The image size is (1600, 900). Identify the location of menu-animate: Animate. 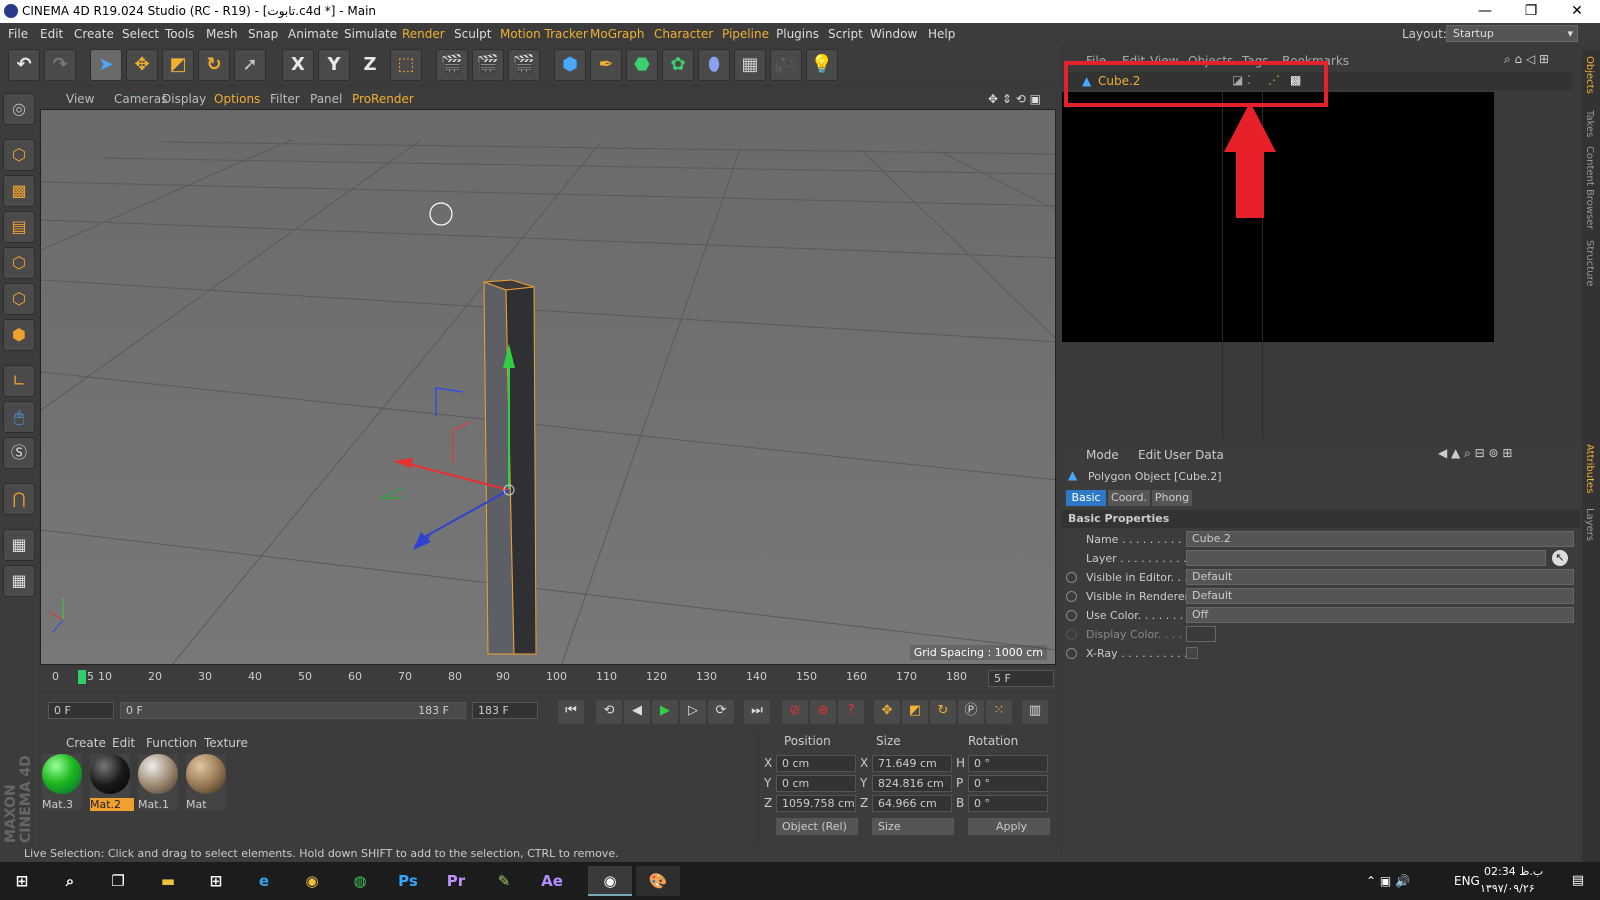
(313, 34).